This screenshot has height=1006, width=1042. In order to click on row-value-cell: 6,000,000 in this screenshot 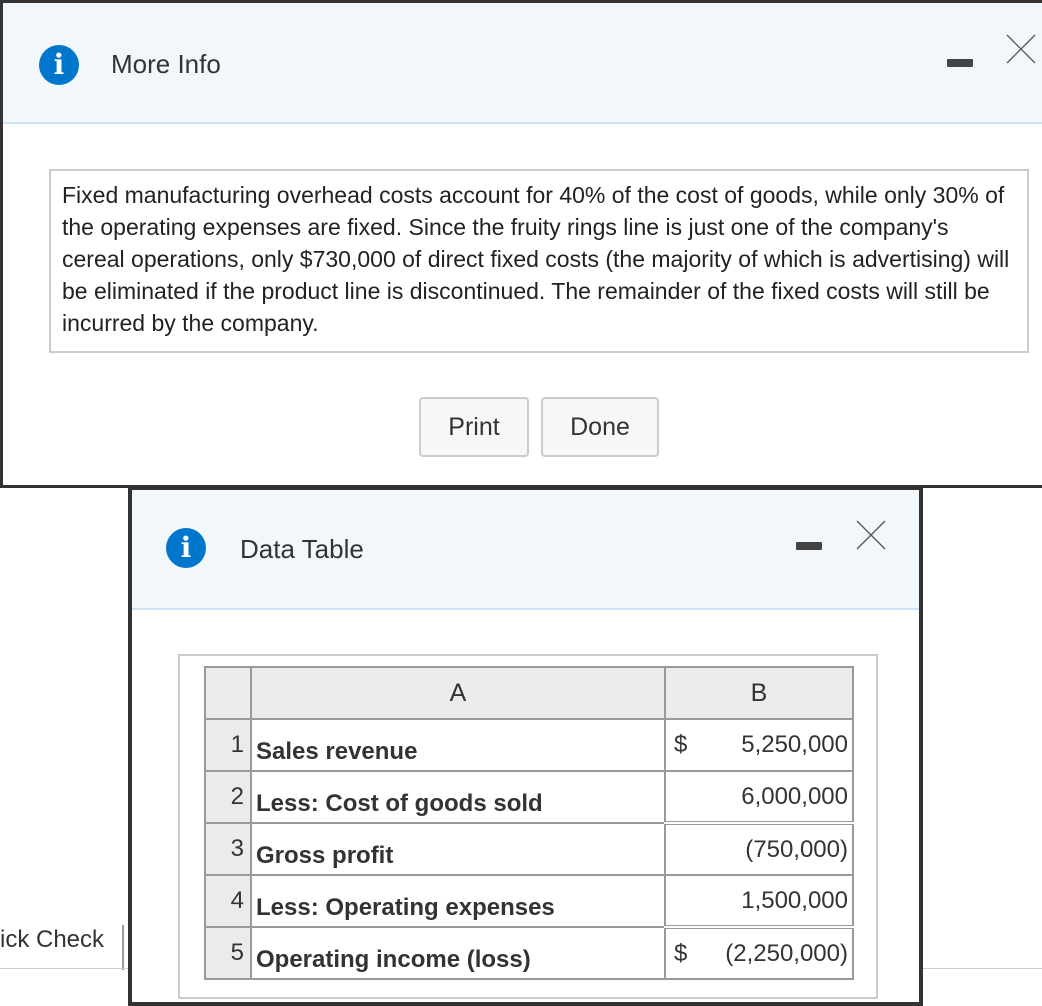, I will do `click(759, 797)`.